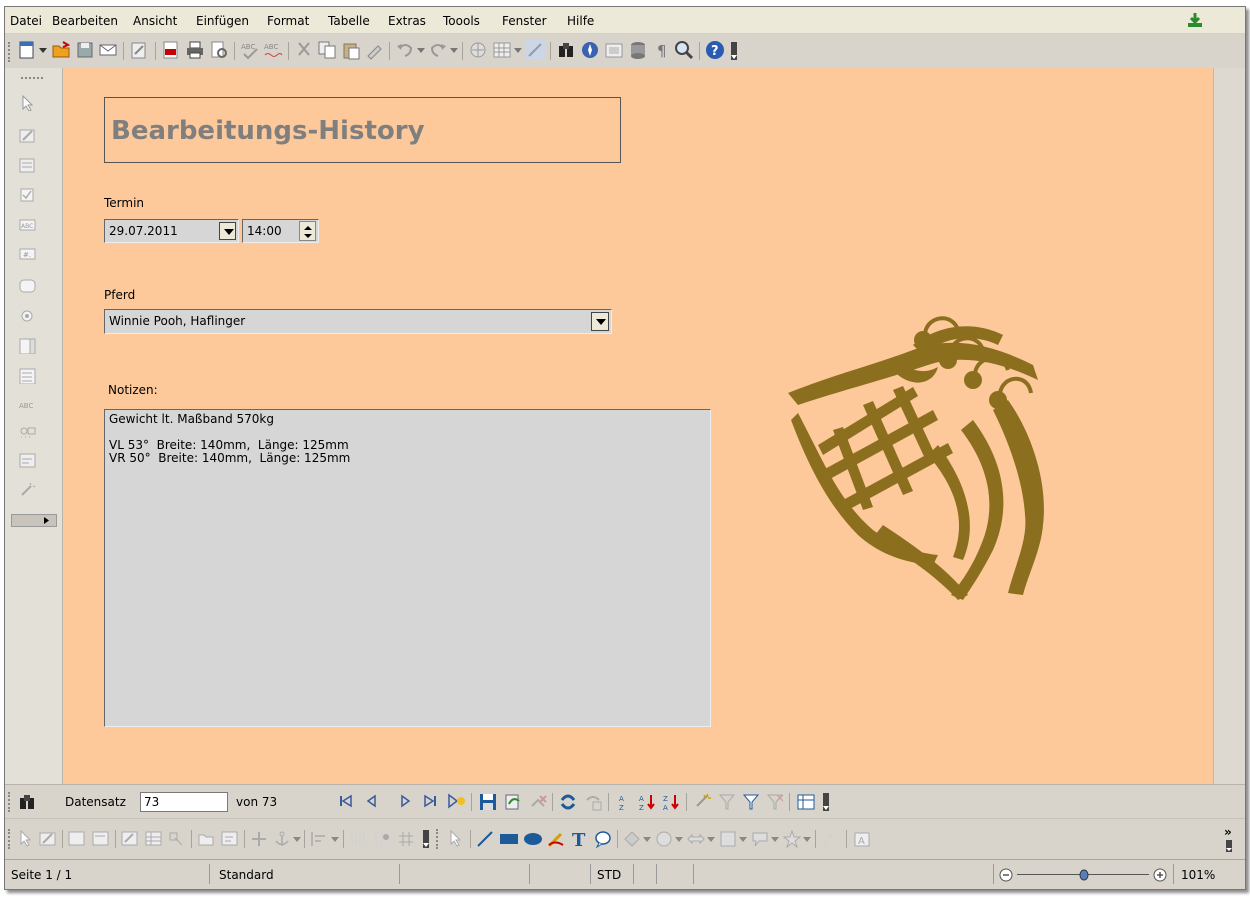  What do you see at coordinates (130, 839) in the screenshot?
I see `form-navigator-icon` at bounding box center [130, 839].